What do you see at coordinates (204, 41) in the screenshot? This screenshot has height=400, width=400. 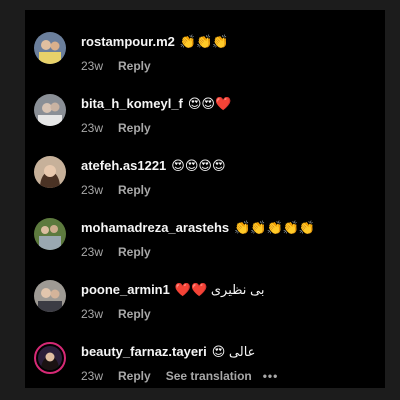 I see `comment-text: 👏👏👏` at bounding box center [204, 41].